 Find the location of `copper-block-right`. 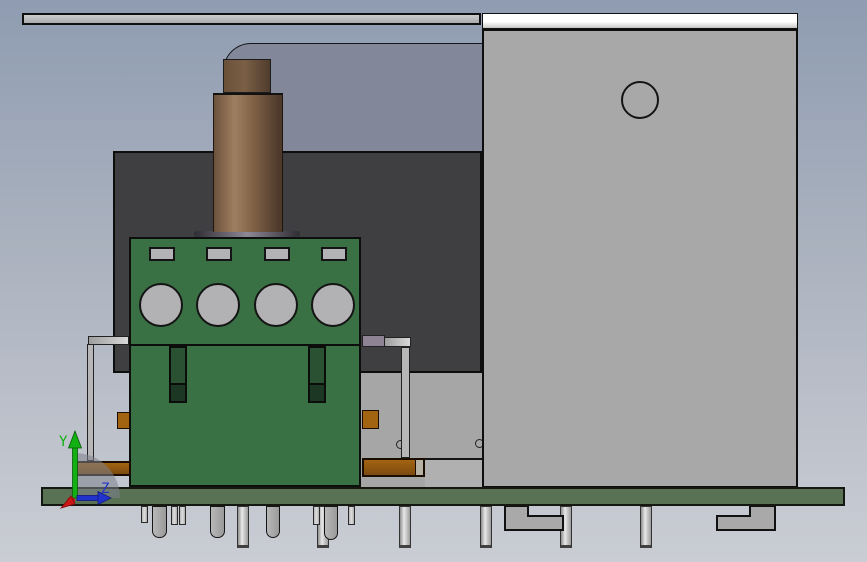

copper-block-right is located at coordinates (370, 419).